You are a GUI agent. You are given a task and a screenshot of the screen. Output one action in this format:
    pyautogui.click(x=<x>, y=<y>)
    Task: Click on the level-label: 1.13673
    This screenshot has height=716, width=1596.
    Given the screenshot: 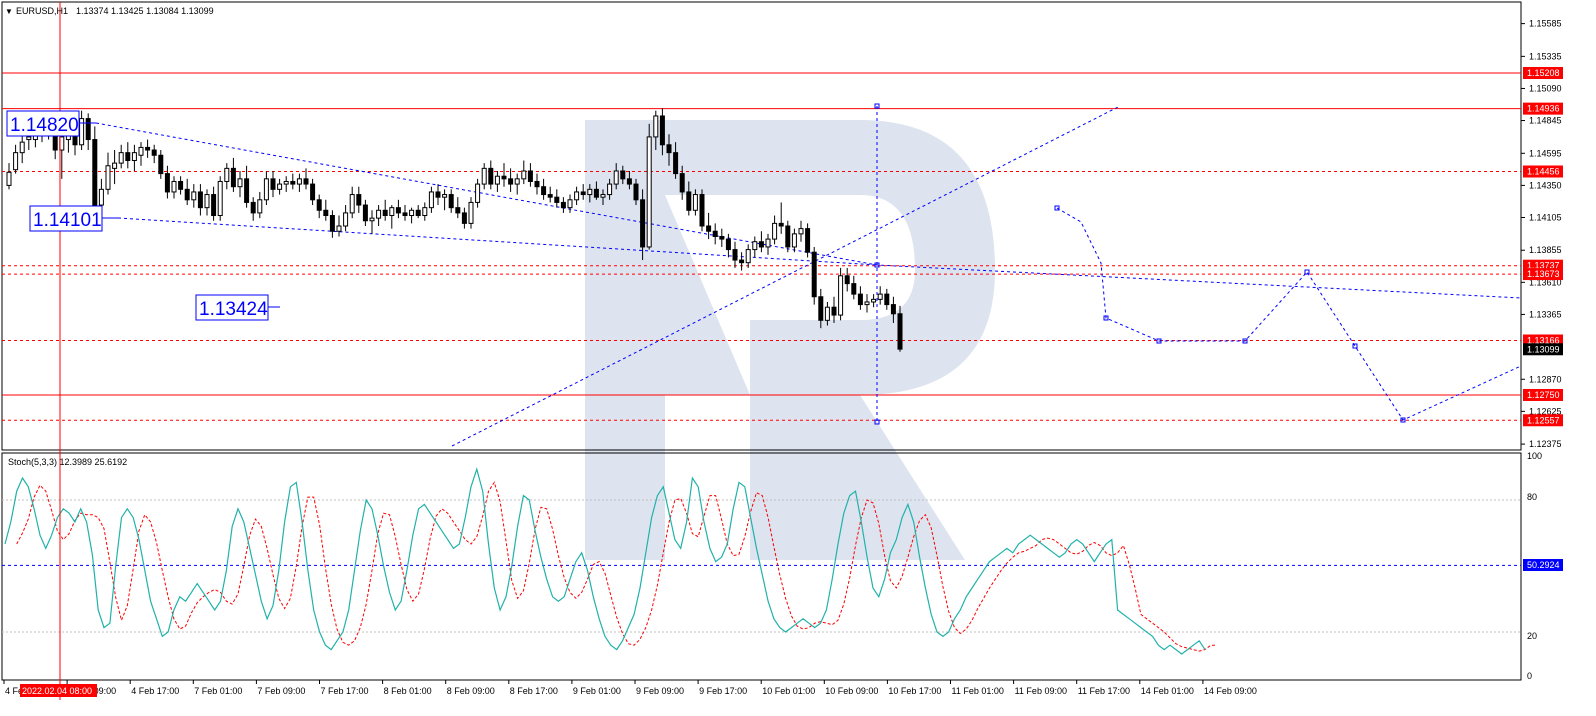 What is the action you would take?
    pyautogui.click(x=1543, y=274)
    